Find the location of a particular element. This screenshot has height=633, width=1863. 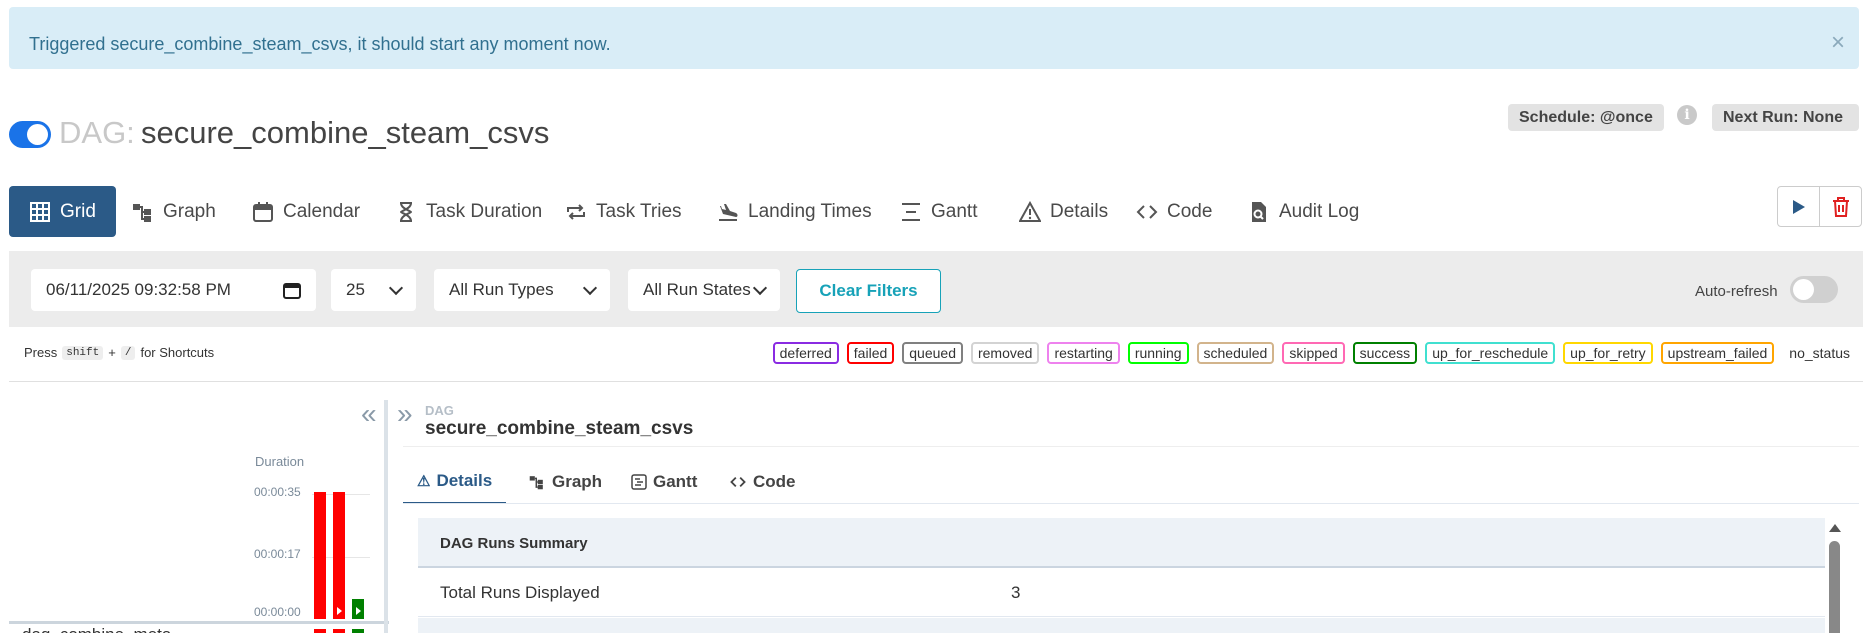

legend-item-failed: failed is located at coordinates (870, 353).